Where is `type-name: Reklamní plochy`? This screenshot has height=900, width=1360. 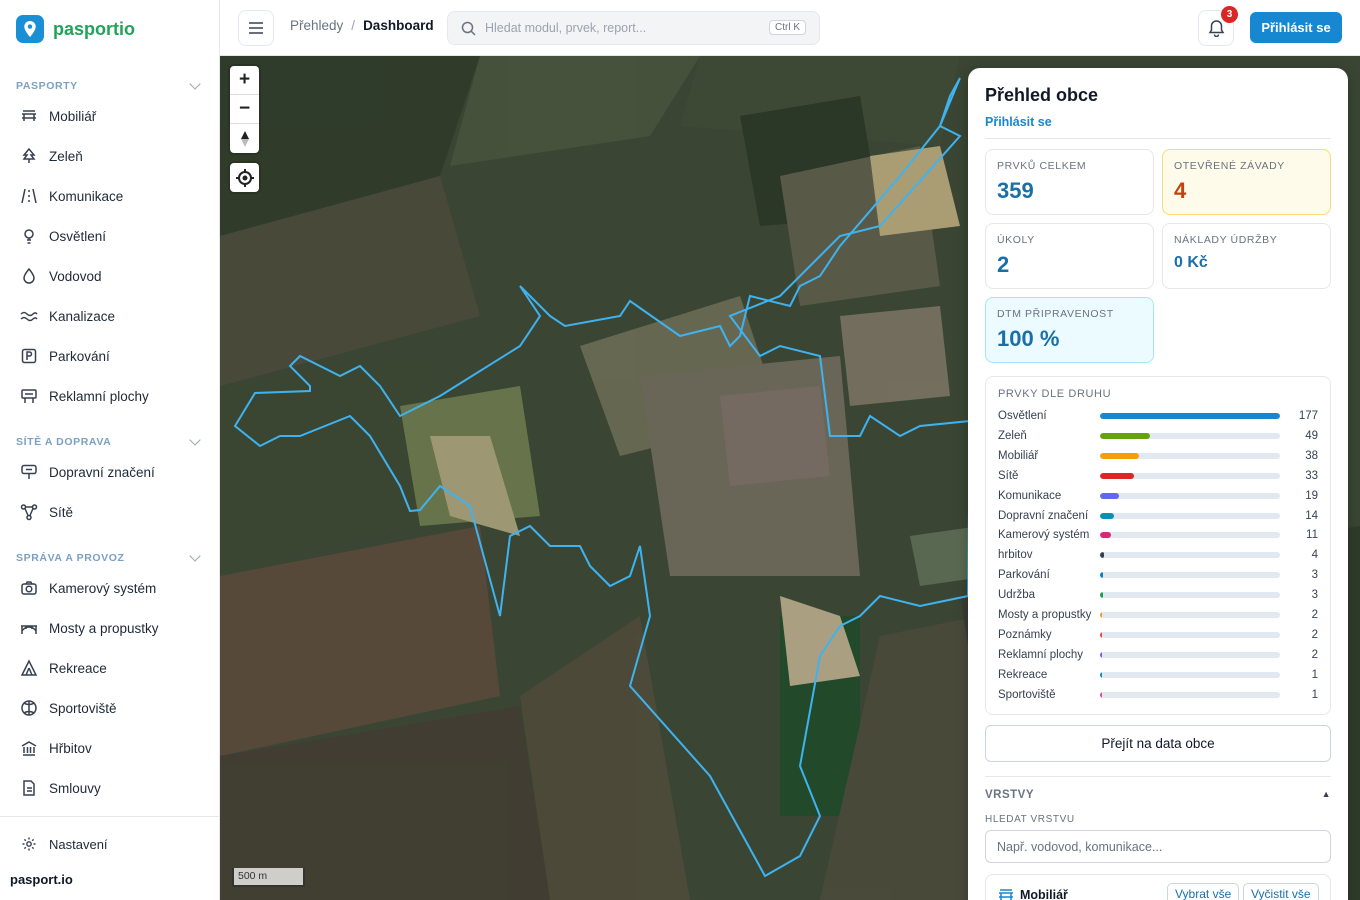
type-name: Reklamní plochy is located at coordinates (1041, 654).